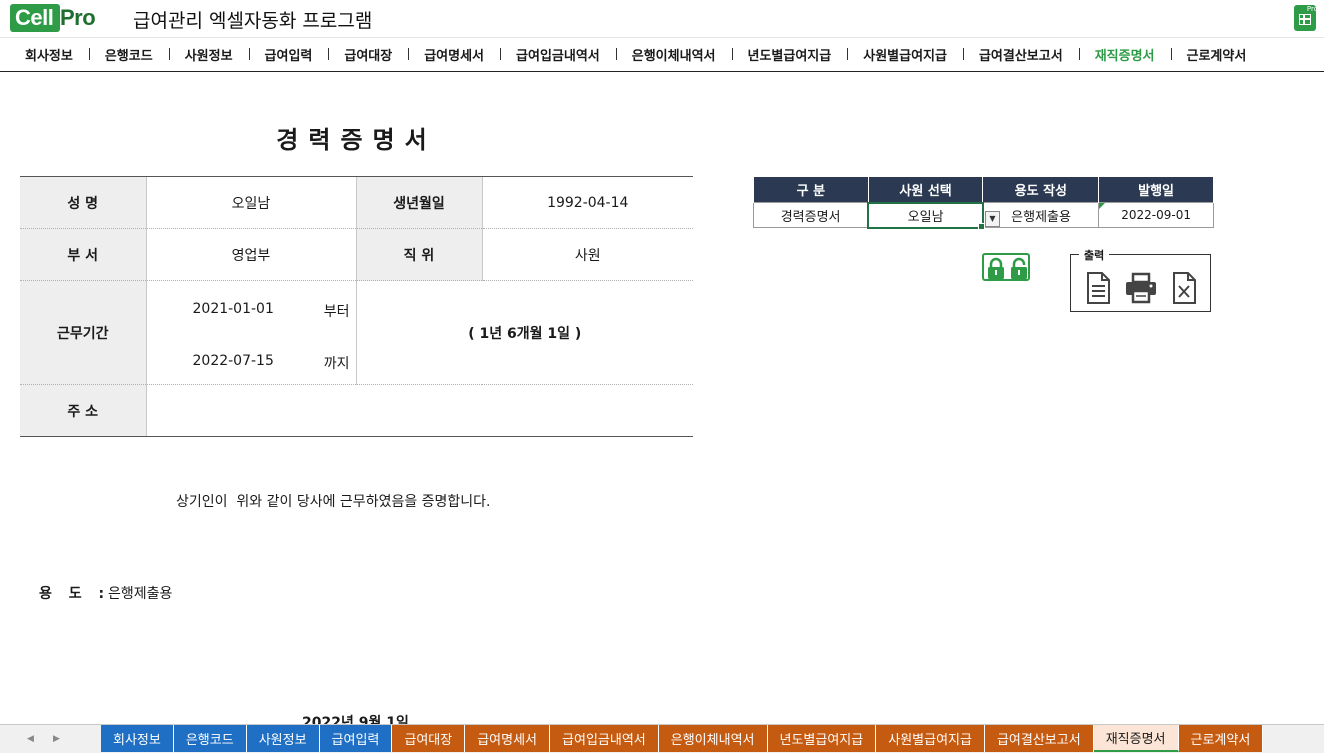 The image size is (1324, 753). What do you see at coordinates (137, 738) in the screenshot?
I see `sheet-tab-company: 회사정보` at bounding box center [137, 738].